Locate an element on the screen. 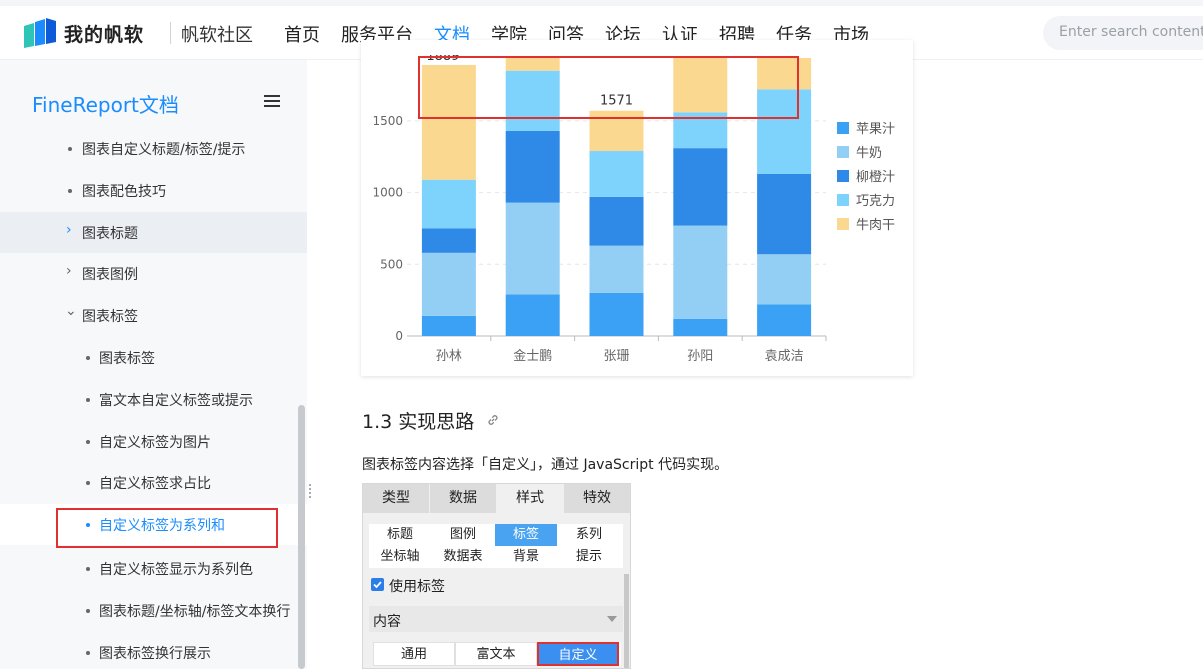 The height and width of the screenshot is (669, 1203). community-name: 帆软社区 is located at coordinates (217, 34).